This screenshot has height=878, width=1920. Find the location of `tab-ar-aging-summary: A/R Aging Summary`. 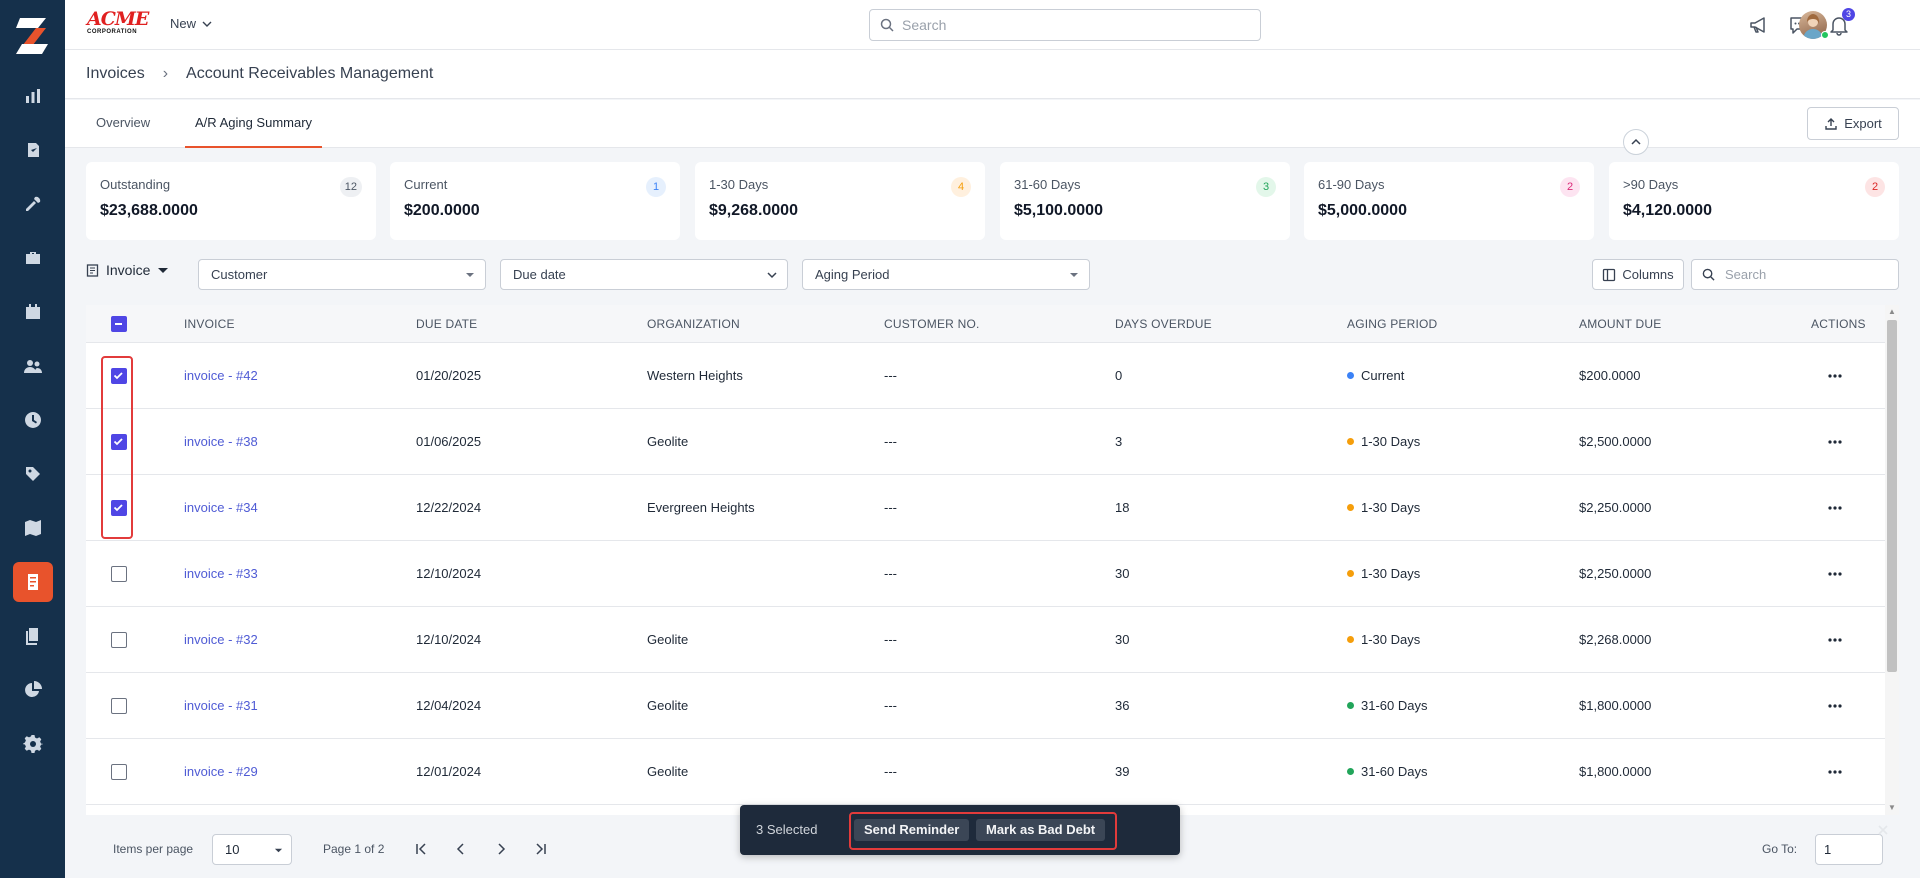

tab-ar-aging-summary: A/R Aging Summary is located at coordinates (254, 124).